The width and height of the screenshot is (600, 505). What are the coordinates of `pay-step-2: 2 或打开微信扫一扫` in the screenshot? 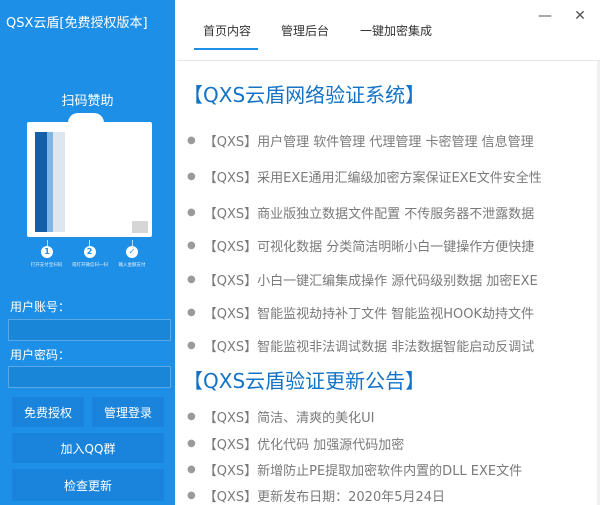 It's located at (90, 260).